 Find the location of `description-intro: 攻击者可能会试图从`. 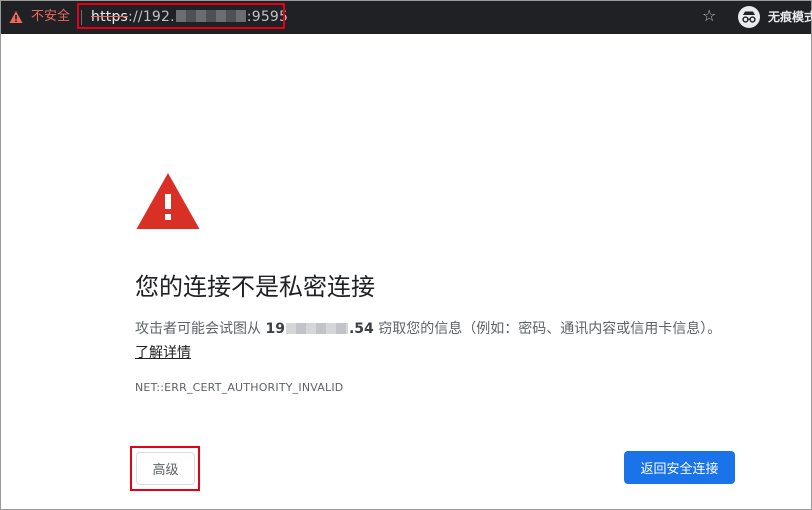

description-intro: 攻击者可能会试图从 is located at coordinates (200, 329).